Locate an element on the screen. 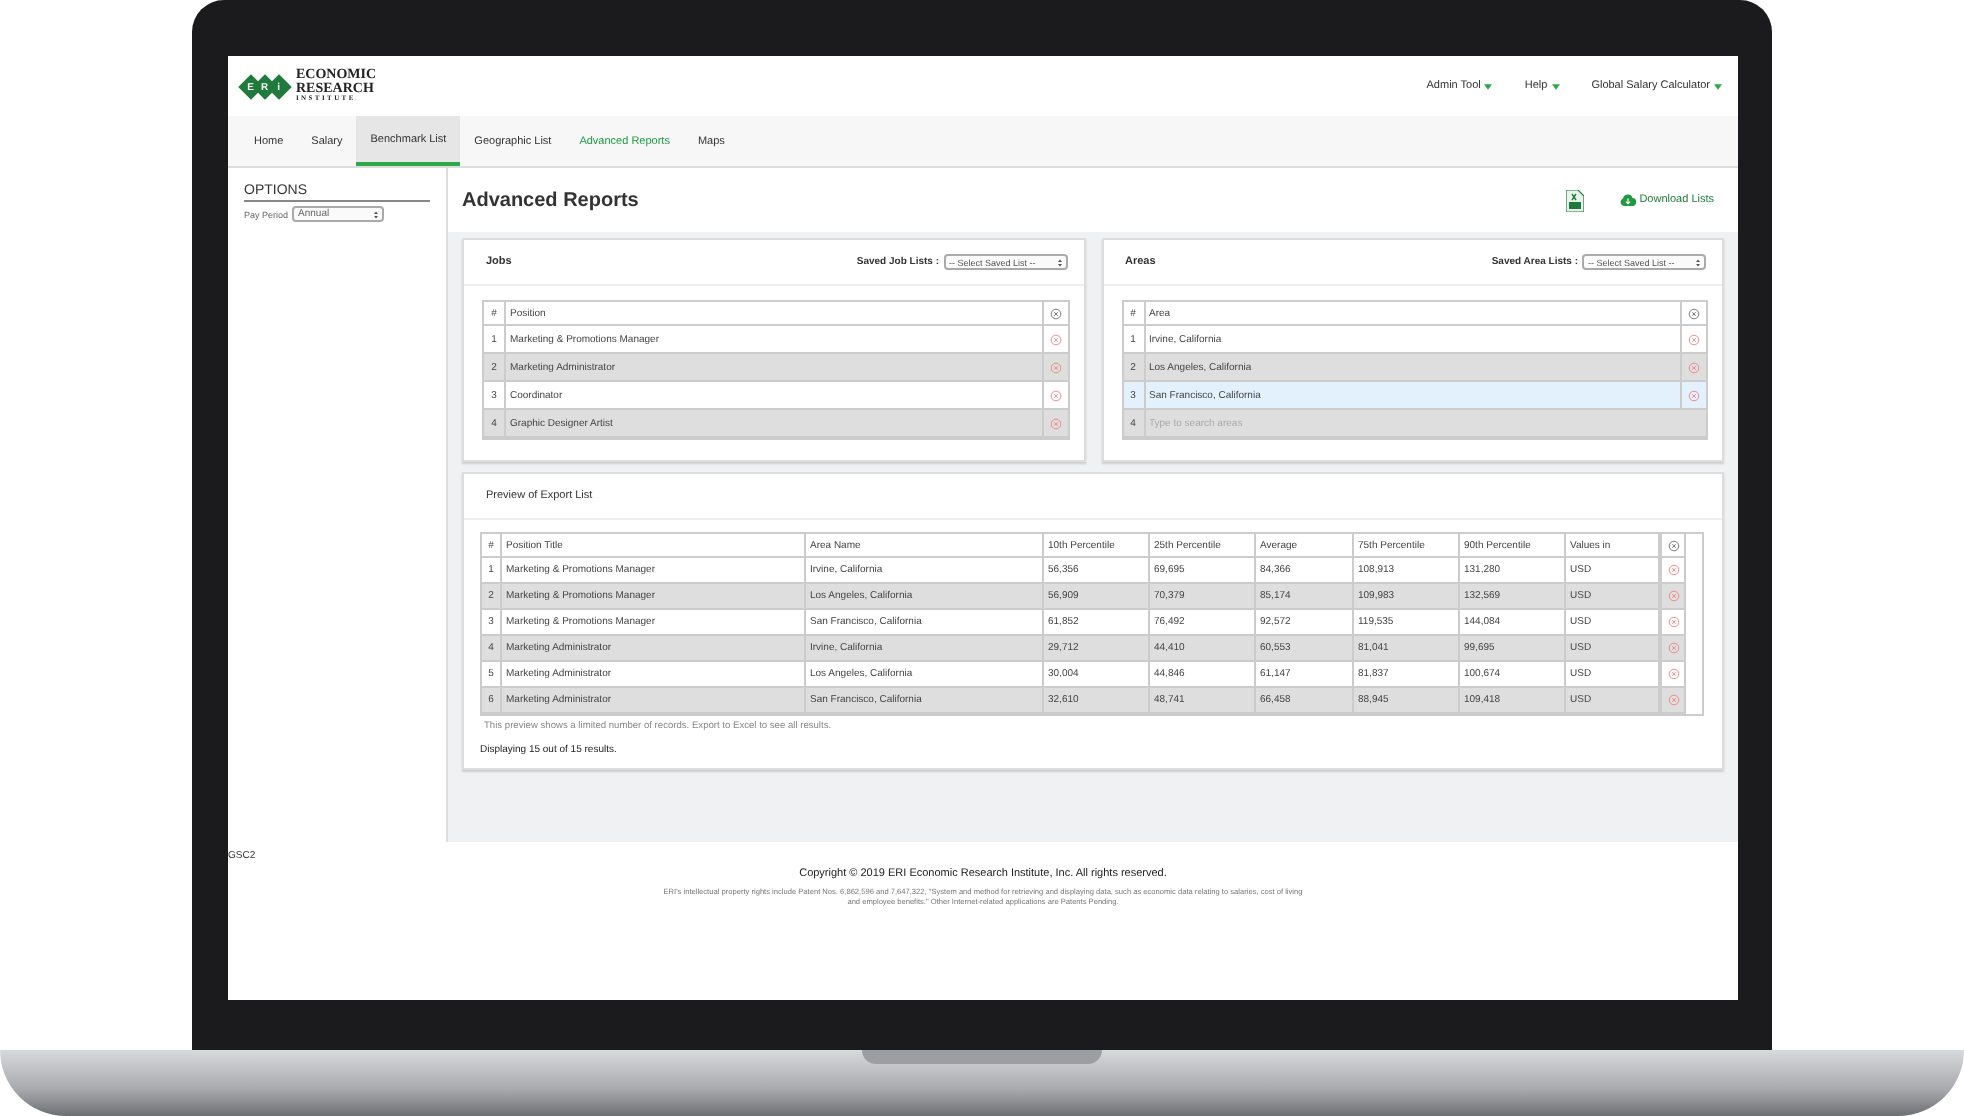  cloud-download-icon is located at coordinates (1627, 200).